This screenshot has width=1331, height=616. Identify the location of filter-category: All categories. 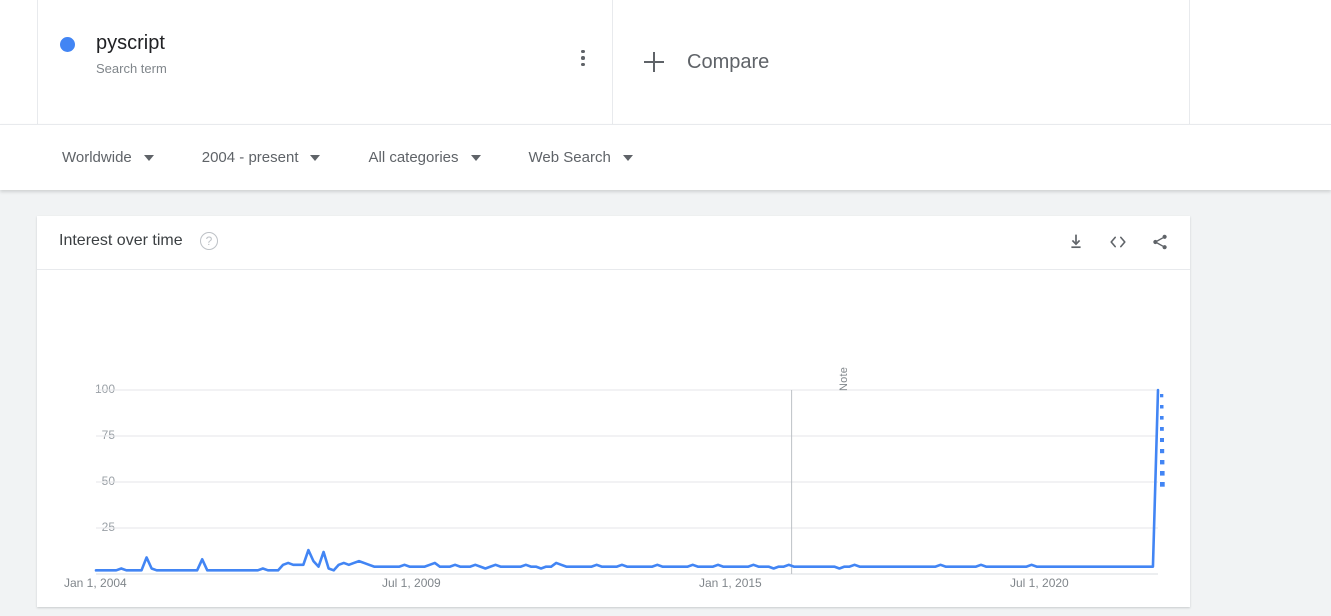
(424, 157).